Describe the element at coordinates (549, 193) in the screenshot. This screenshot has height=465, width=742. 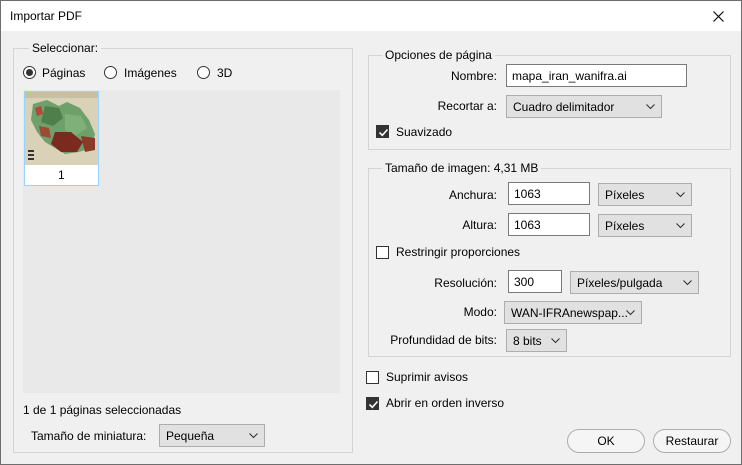
I see `width-input: 1063` at that location.